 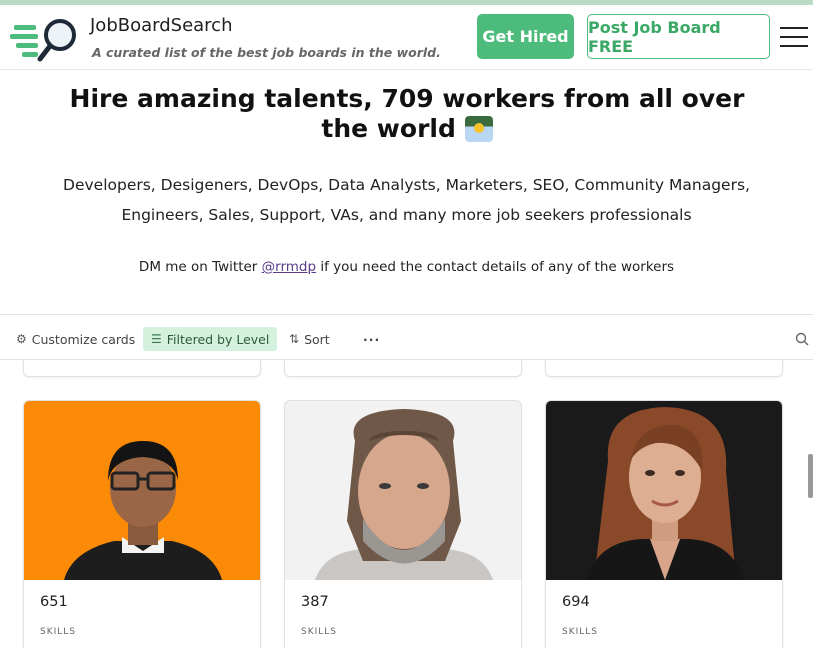 I want to click on worker-card: 694 SKILLS, so click(x=664, y=524).